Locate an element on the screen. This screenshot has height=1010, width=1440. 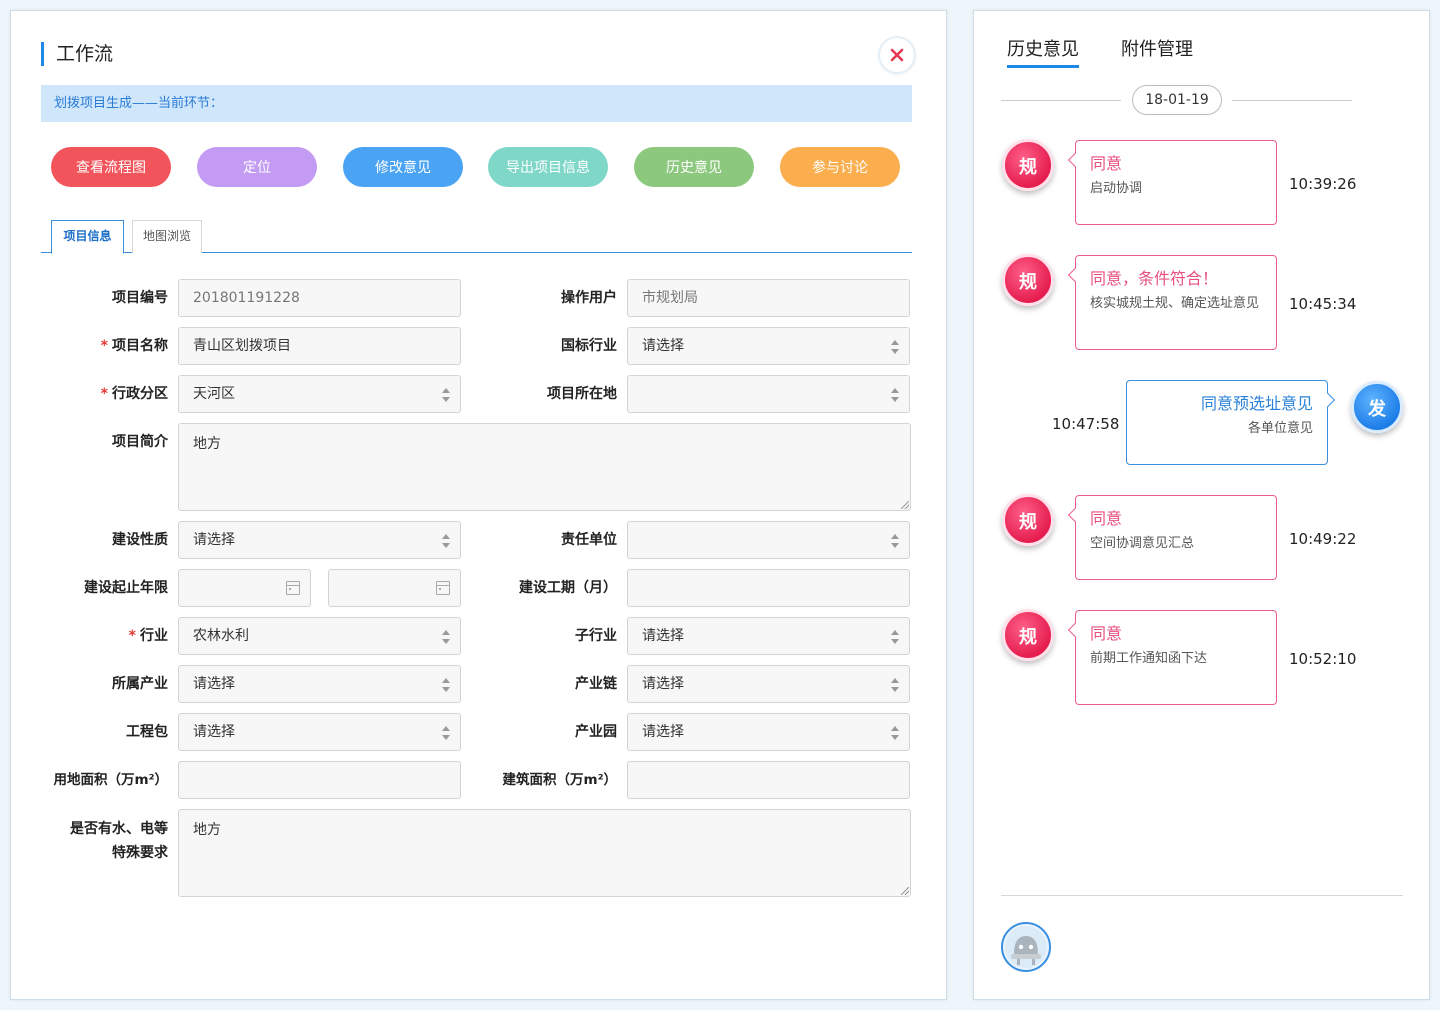
operator-field: 市规划局 is located at coordinates (768, 298).